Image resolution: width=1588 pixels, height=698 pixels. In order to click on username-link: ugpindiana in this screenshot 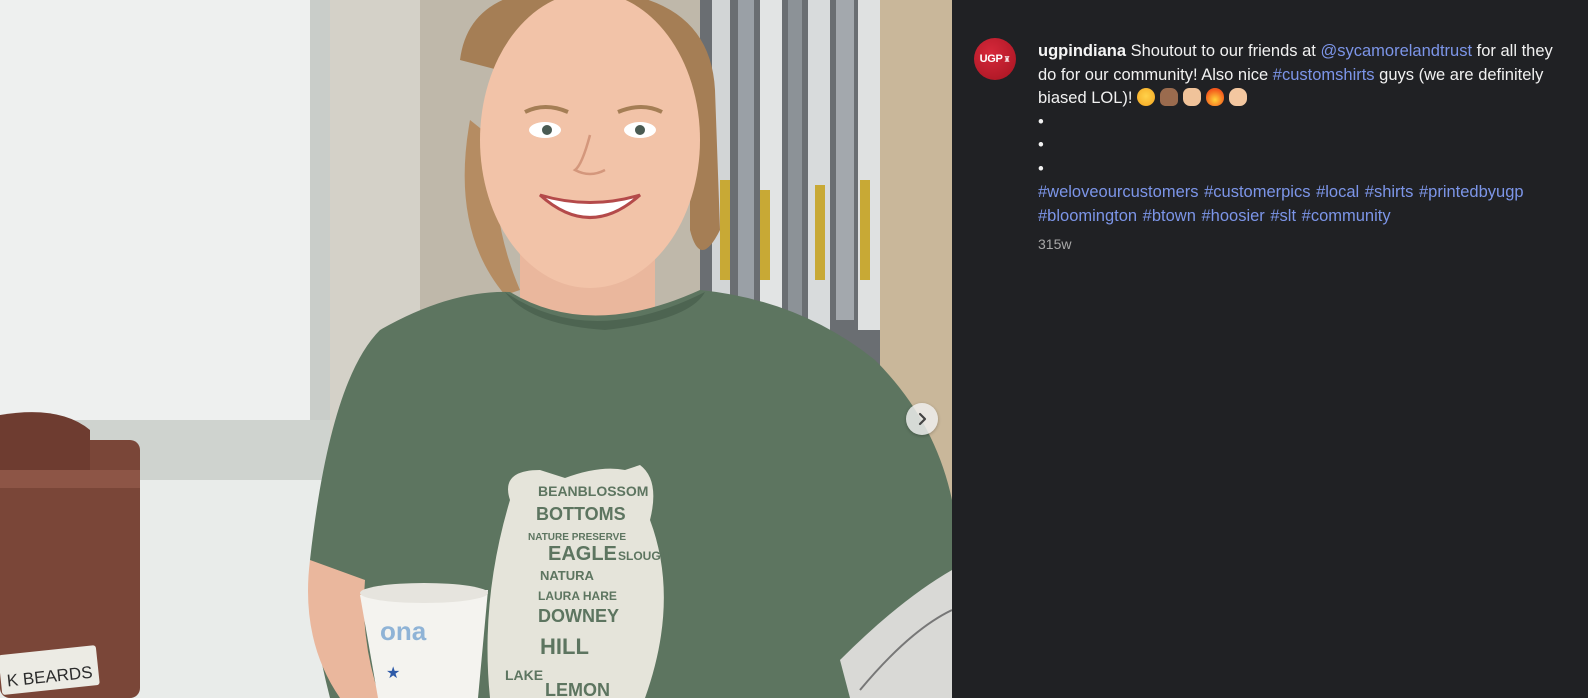, I will do `click(1082, 51)`.